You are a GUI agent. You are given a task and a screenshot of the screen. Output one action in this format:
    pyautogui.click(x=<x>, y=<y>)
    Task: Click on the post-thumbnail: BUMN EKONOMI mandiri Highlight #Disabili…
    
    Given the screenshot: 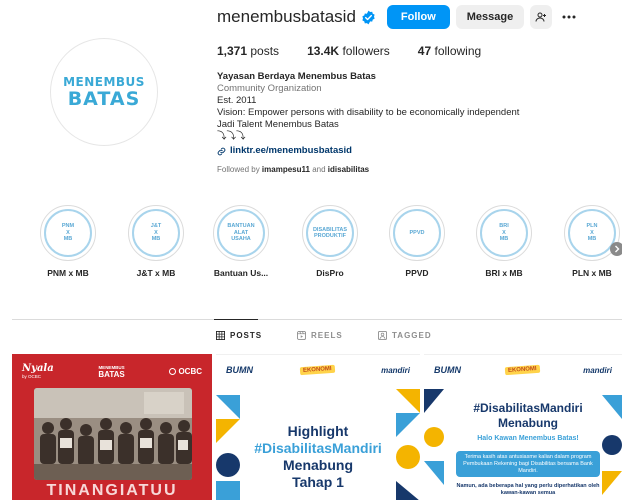 What is the action you would take?
    pyautogui.click(x=318, y=427)
    